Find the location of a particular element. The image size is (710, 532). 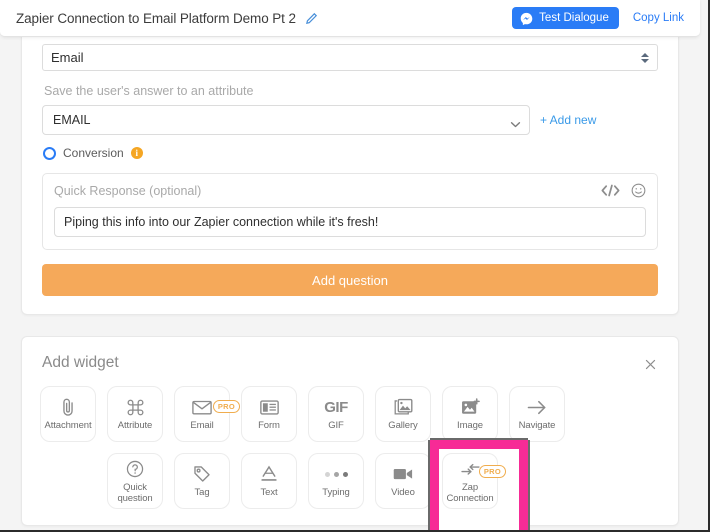

copy-link-button: Copy Link is located at coordinates (658, 18).